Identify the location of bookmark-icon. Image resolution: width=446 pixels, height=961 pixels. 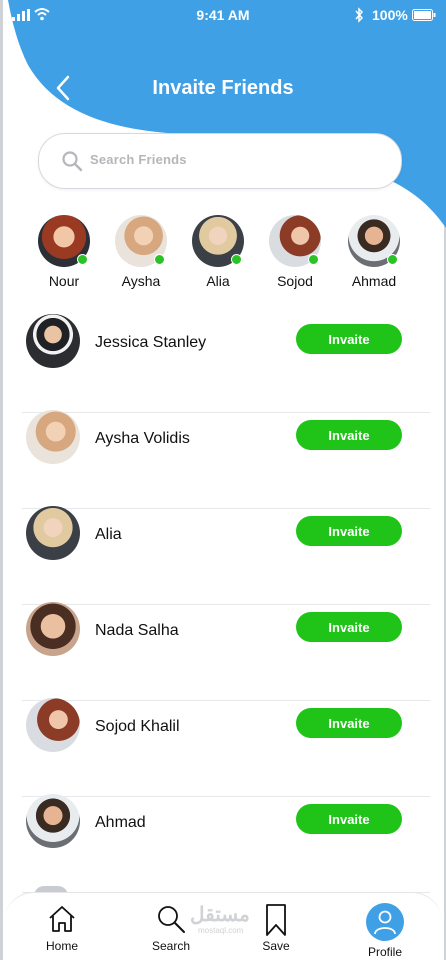
(276, 920).